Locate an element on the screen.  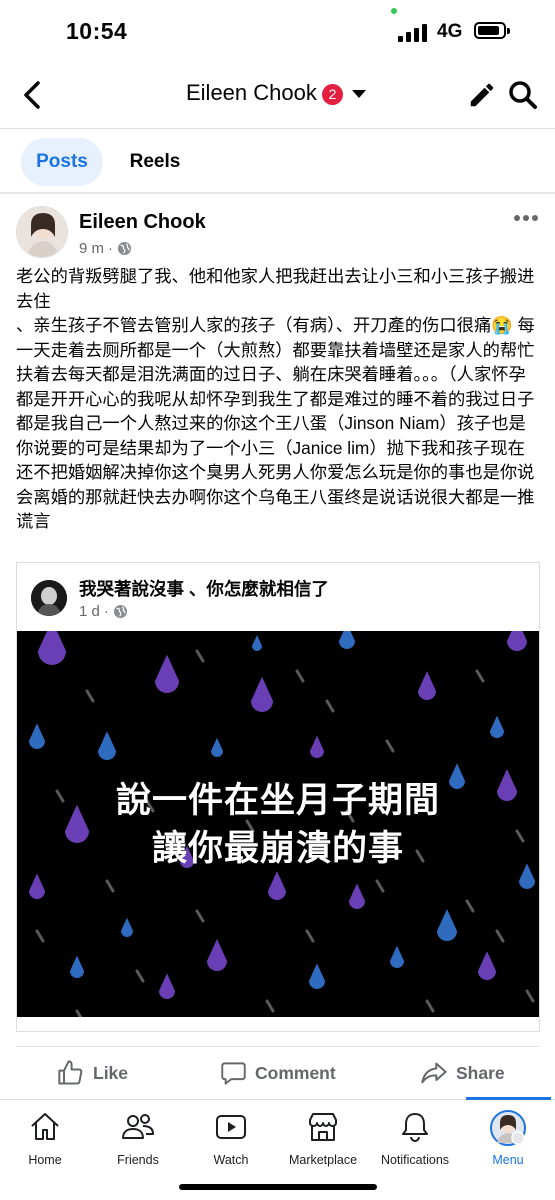
shared-post-meta: 1 d · is located at coordinates (103, 611).